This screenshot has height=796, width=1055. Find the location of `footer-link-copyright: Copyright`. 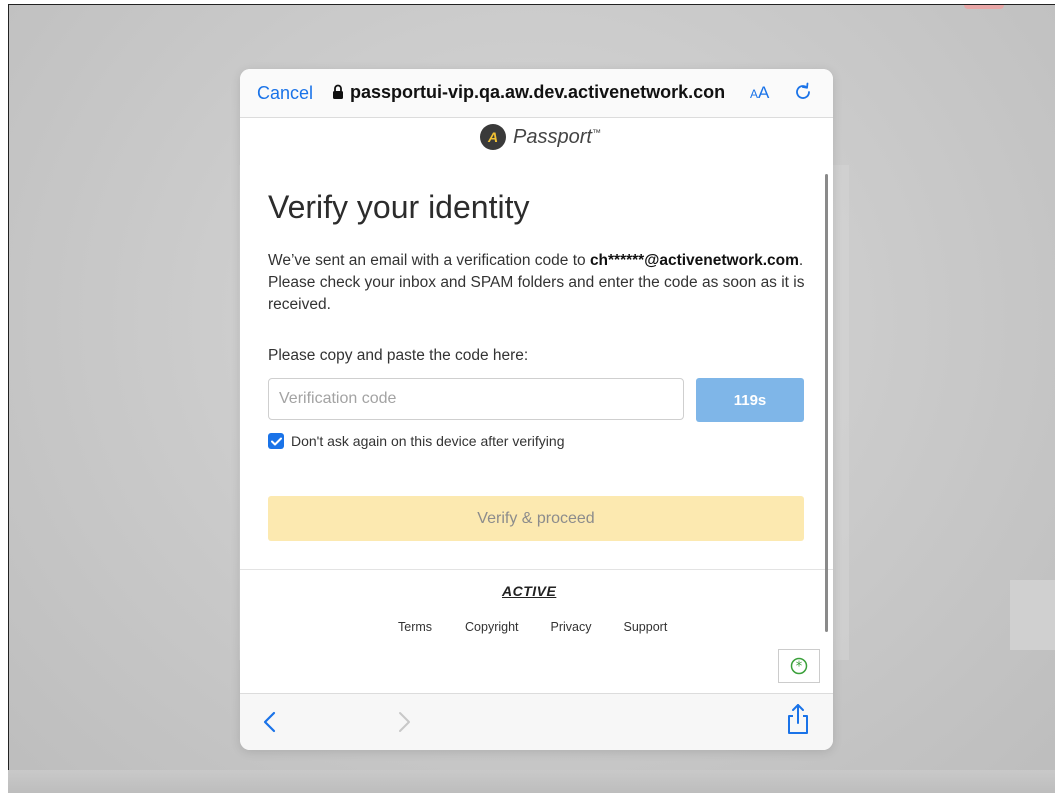

footer-link-copyright: Copyright is located at coordinates (492, 627).